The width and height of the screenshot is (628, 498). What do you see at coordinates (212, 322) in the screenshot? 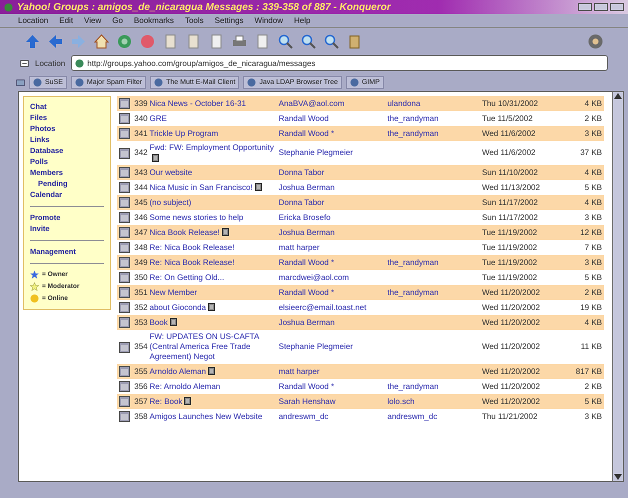
I see `message-subject: Book` at bounding box center [212, 322].